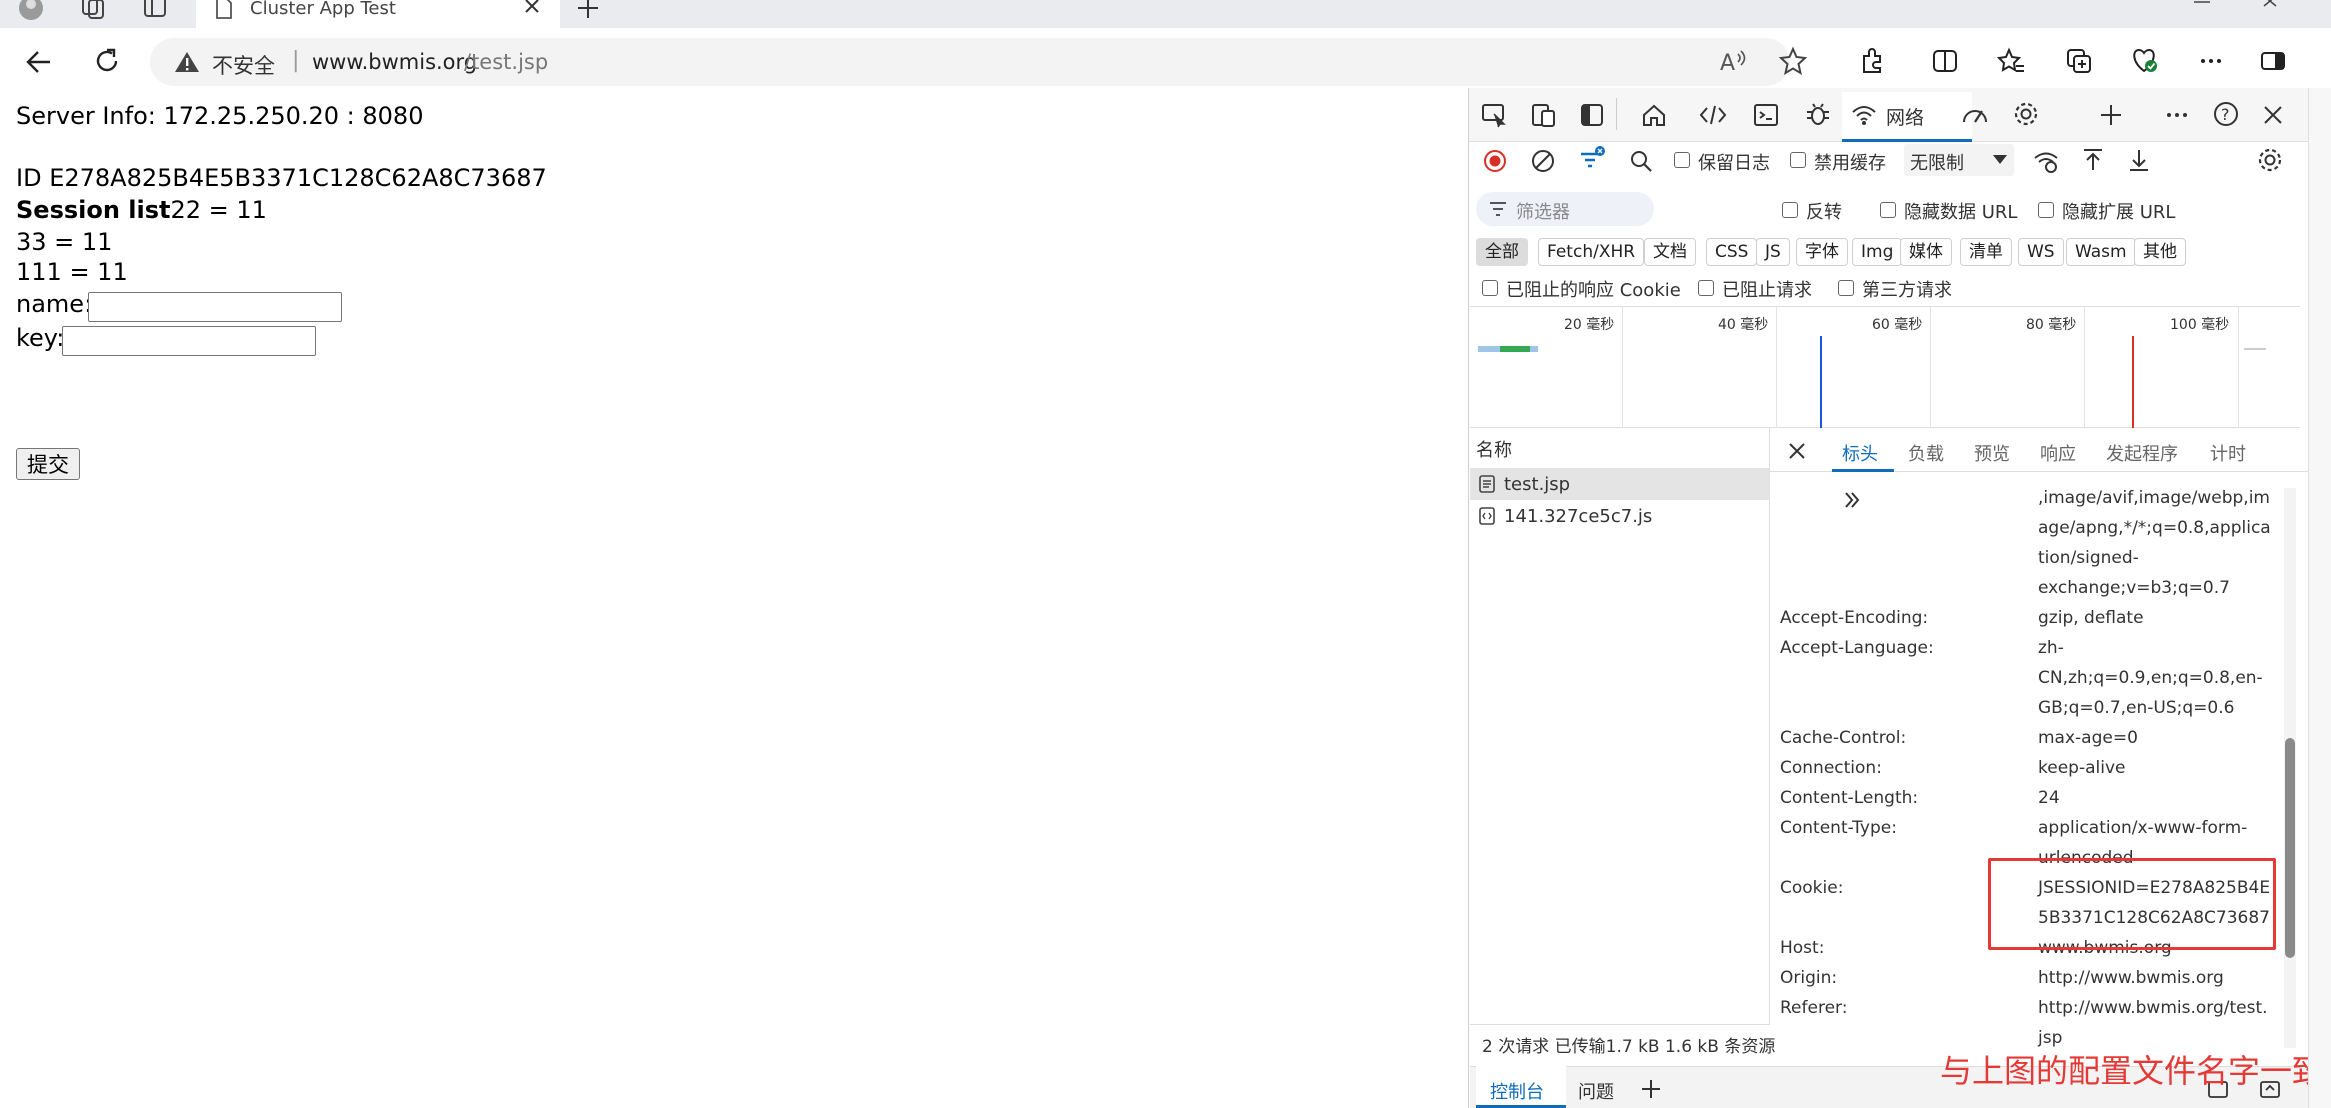 The height and width of the screenshot is (1108, 2331). What do you see at coordinates (2011, 61) in the screenshot?
I see `favorites-icon` at bounding box center [2011, 61].